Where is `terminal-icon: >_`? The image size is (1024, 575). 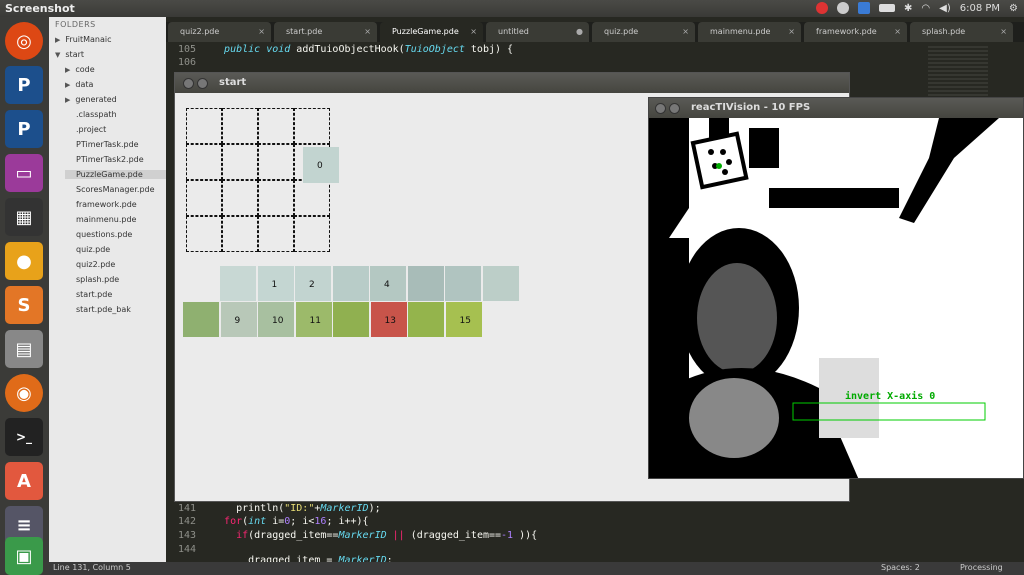
terminal-icon: >_ is located at coordinates (24, 437).